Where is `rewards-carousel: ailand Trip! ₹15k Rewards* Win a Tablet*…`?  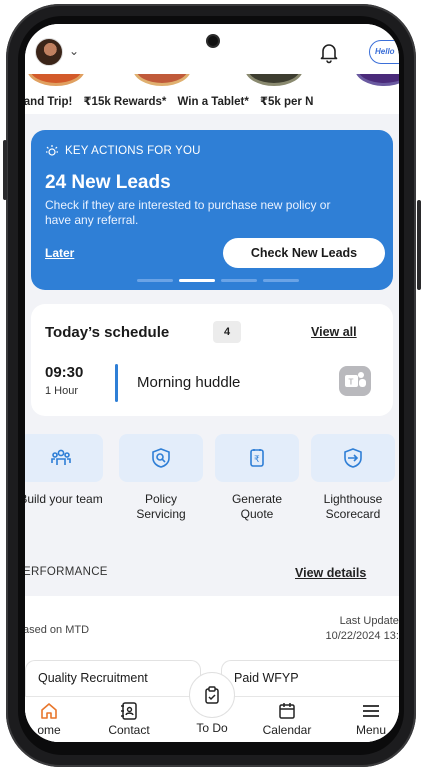
rewards-carousel: ailand Trip! ₹15k Rewards* Win a Tablet*… is located at coordinates (212, 94).